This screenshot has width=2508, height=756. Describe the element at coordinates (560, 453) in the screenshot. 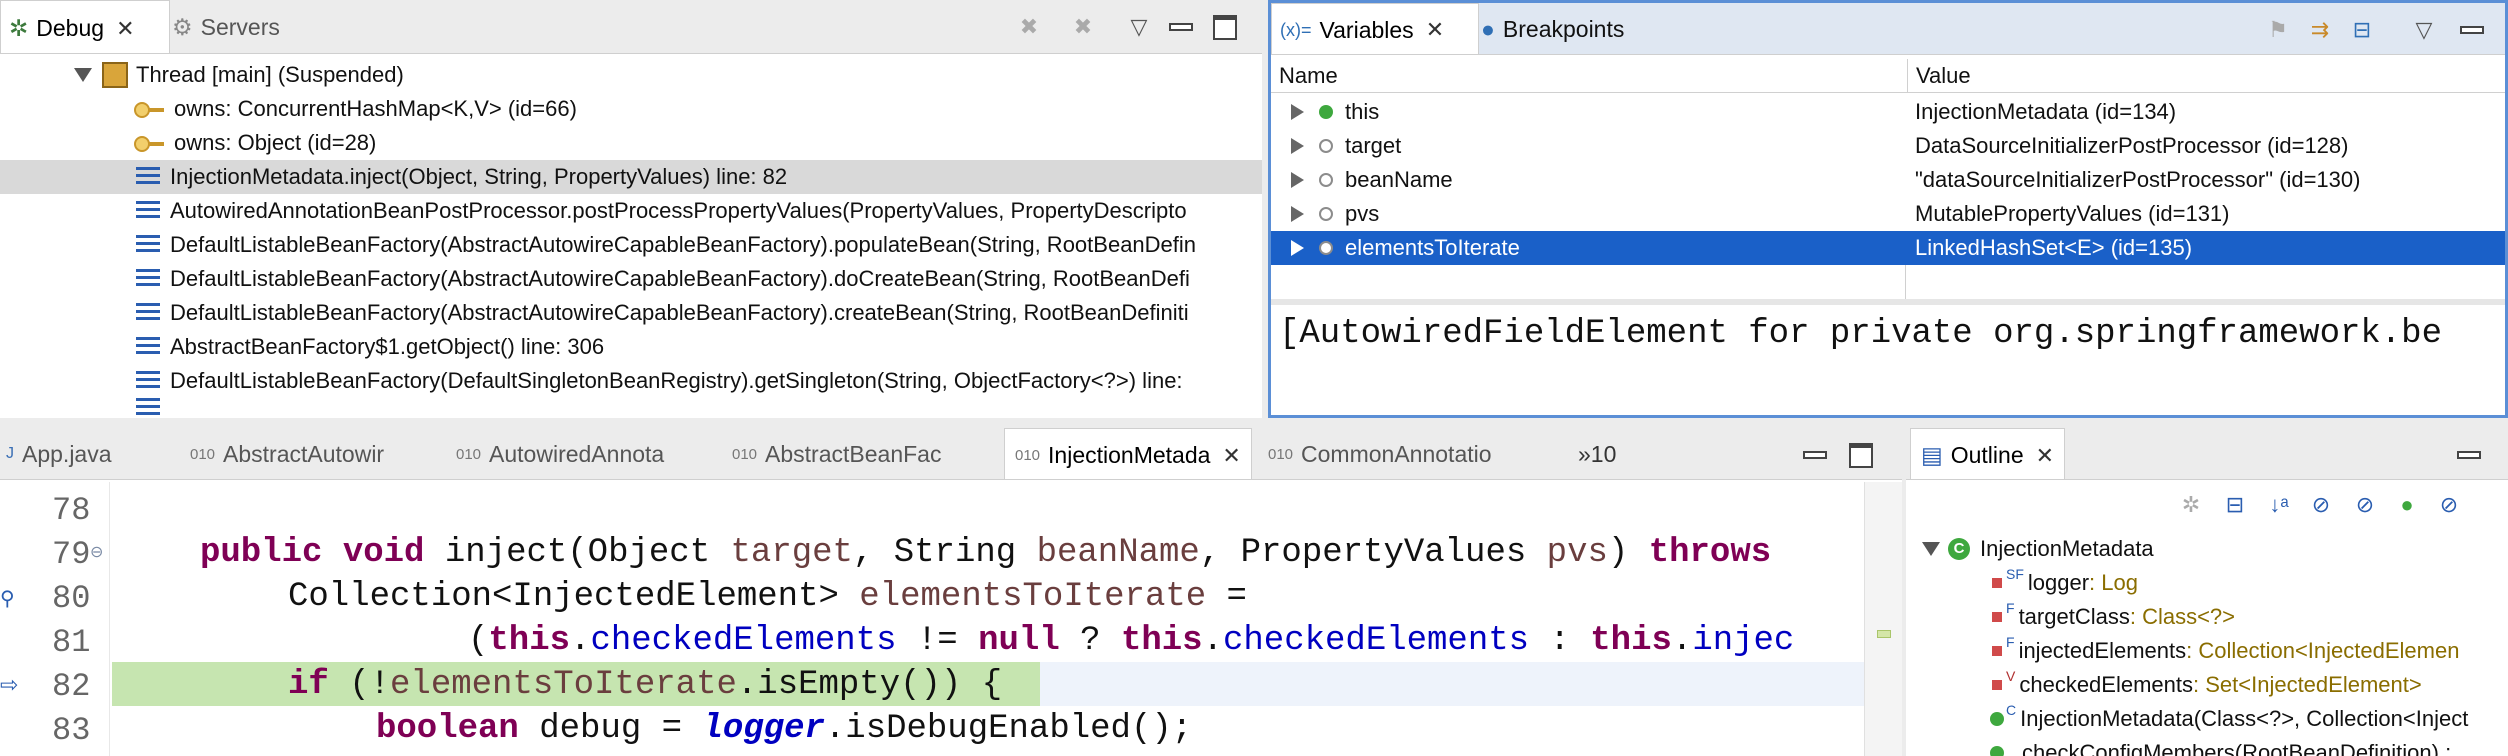

I see `editor-tab: 010 AutowiredAnnota` at that location.